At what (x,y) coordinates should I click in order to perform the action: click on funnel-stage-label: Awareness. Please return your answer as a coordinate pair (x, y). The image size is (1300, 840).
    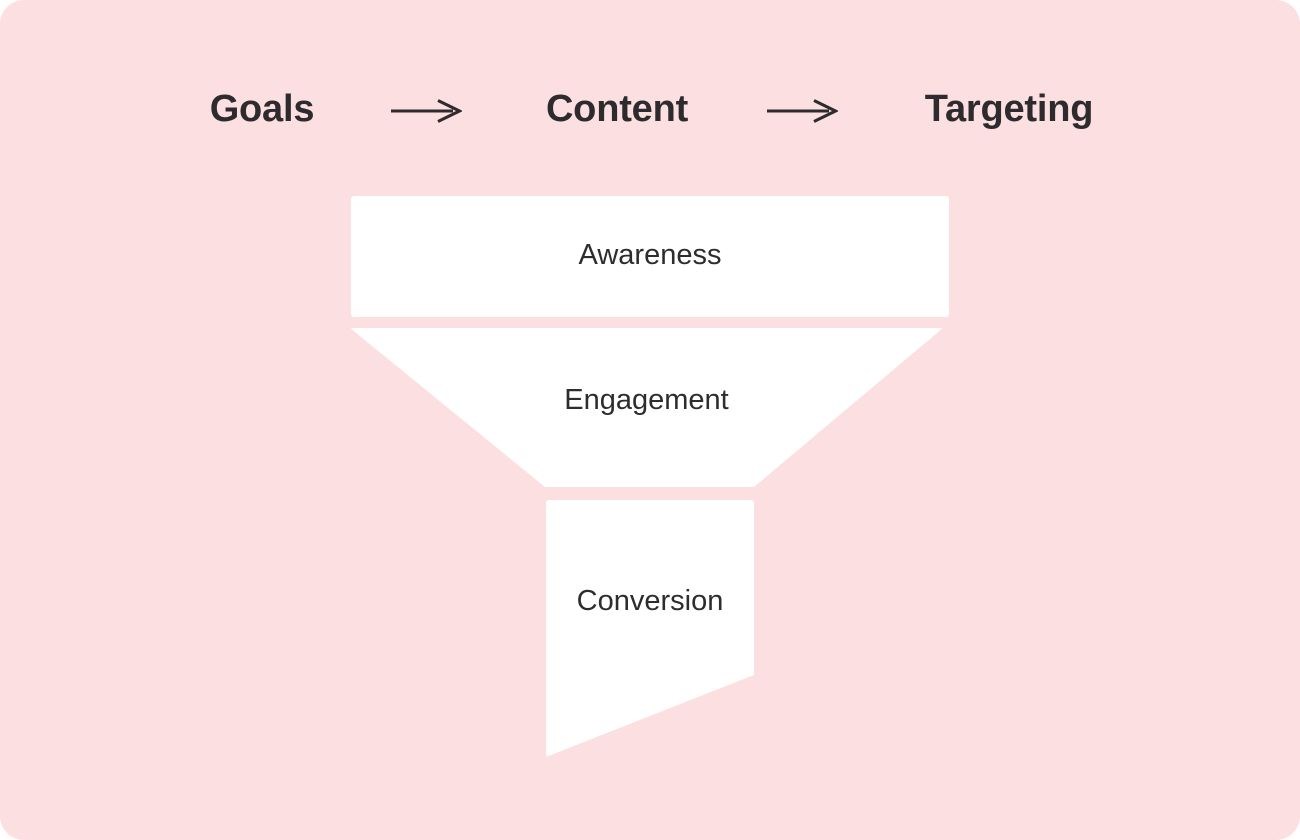
    Looking at the image, I should click on (650, 255).